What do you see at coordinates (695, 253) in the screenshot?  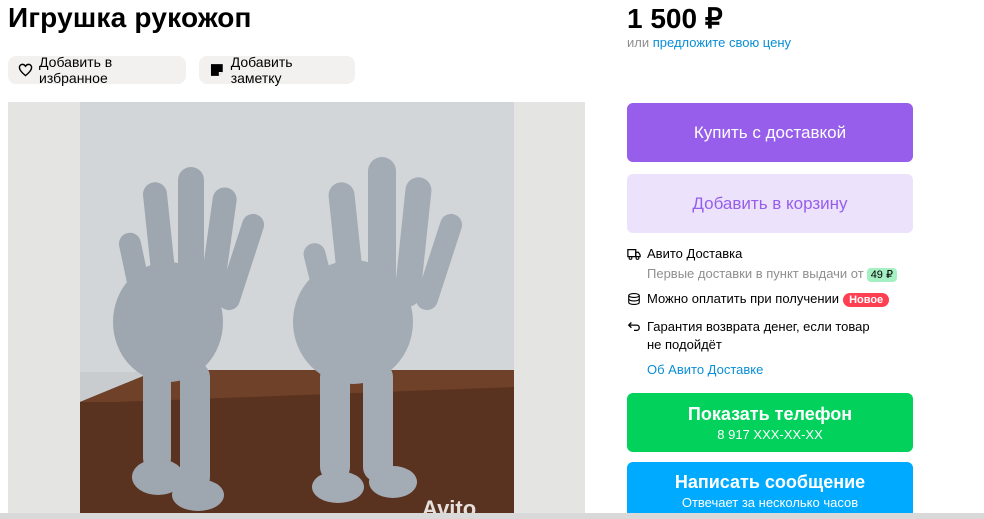 I see `delivery-title: Авито Доставка` at bounding box center [695, 253].